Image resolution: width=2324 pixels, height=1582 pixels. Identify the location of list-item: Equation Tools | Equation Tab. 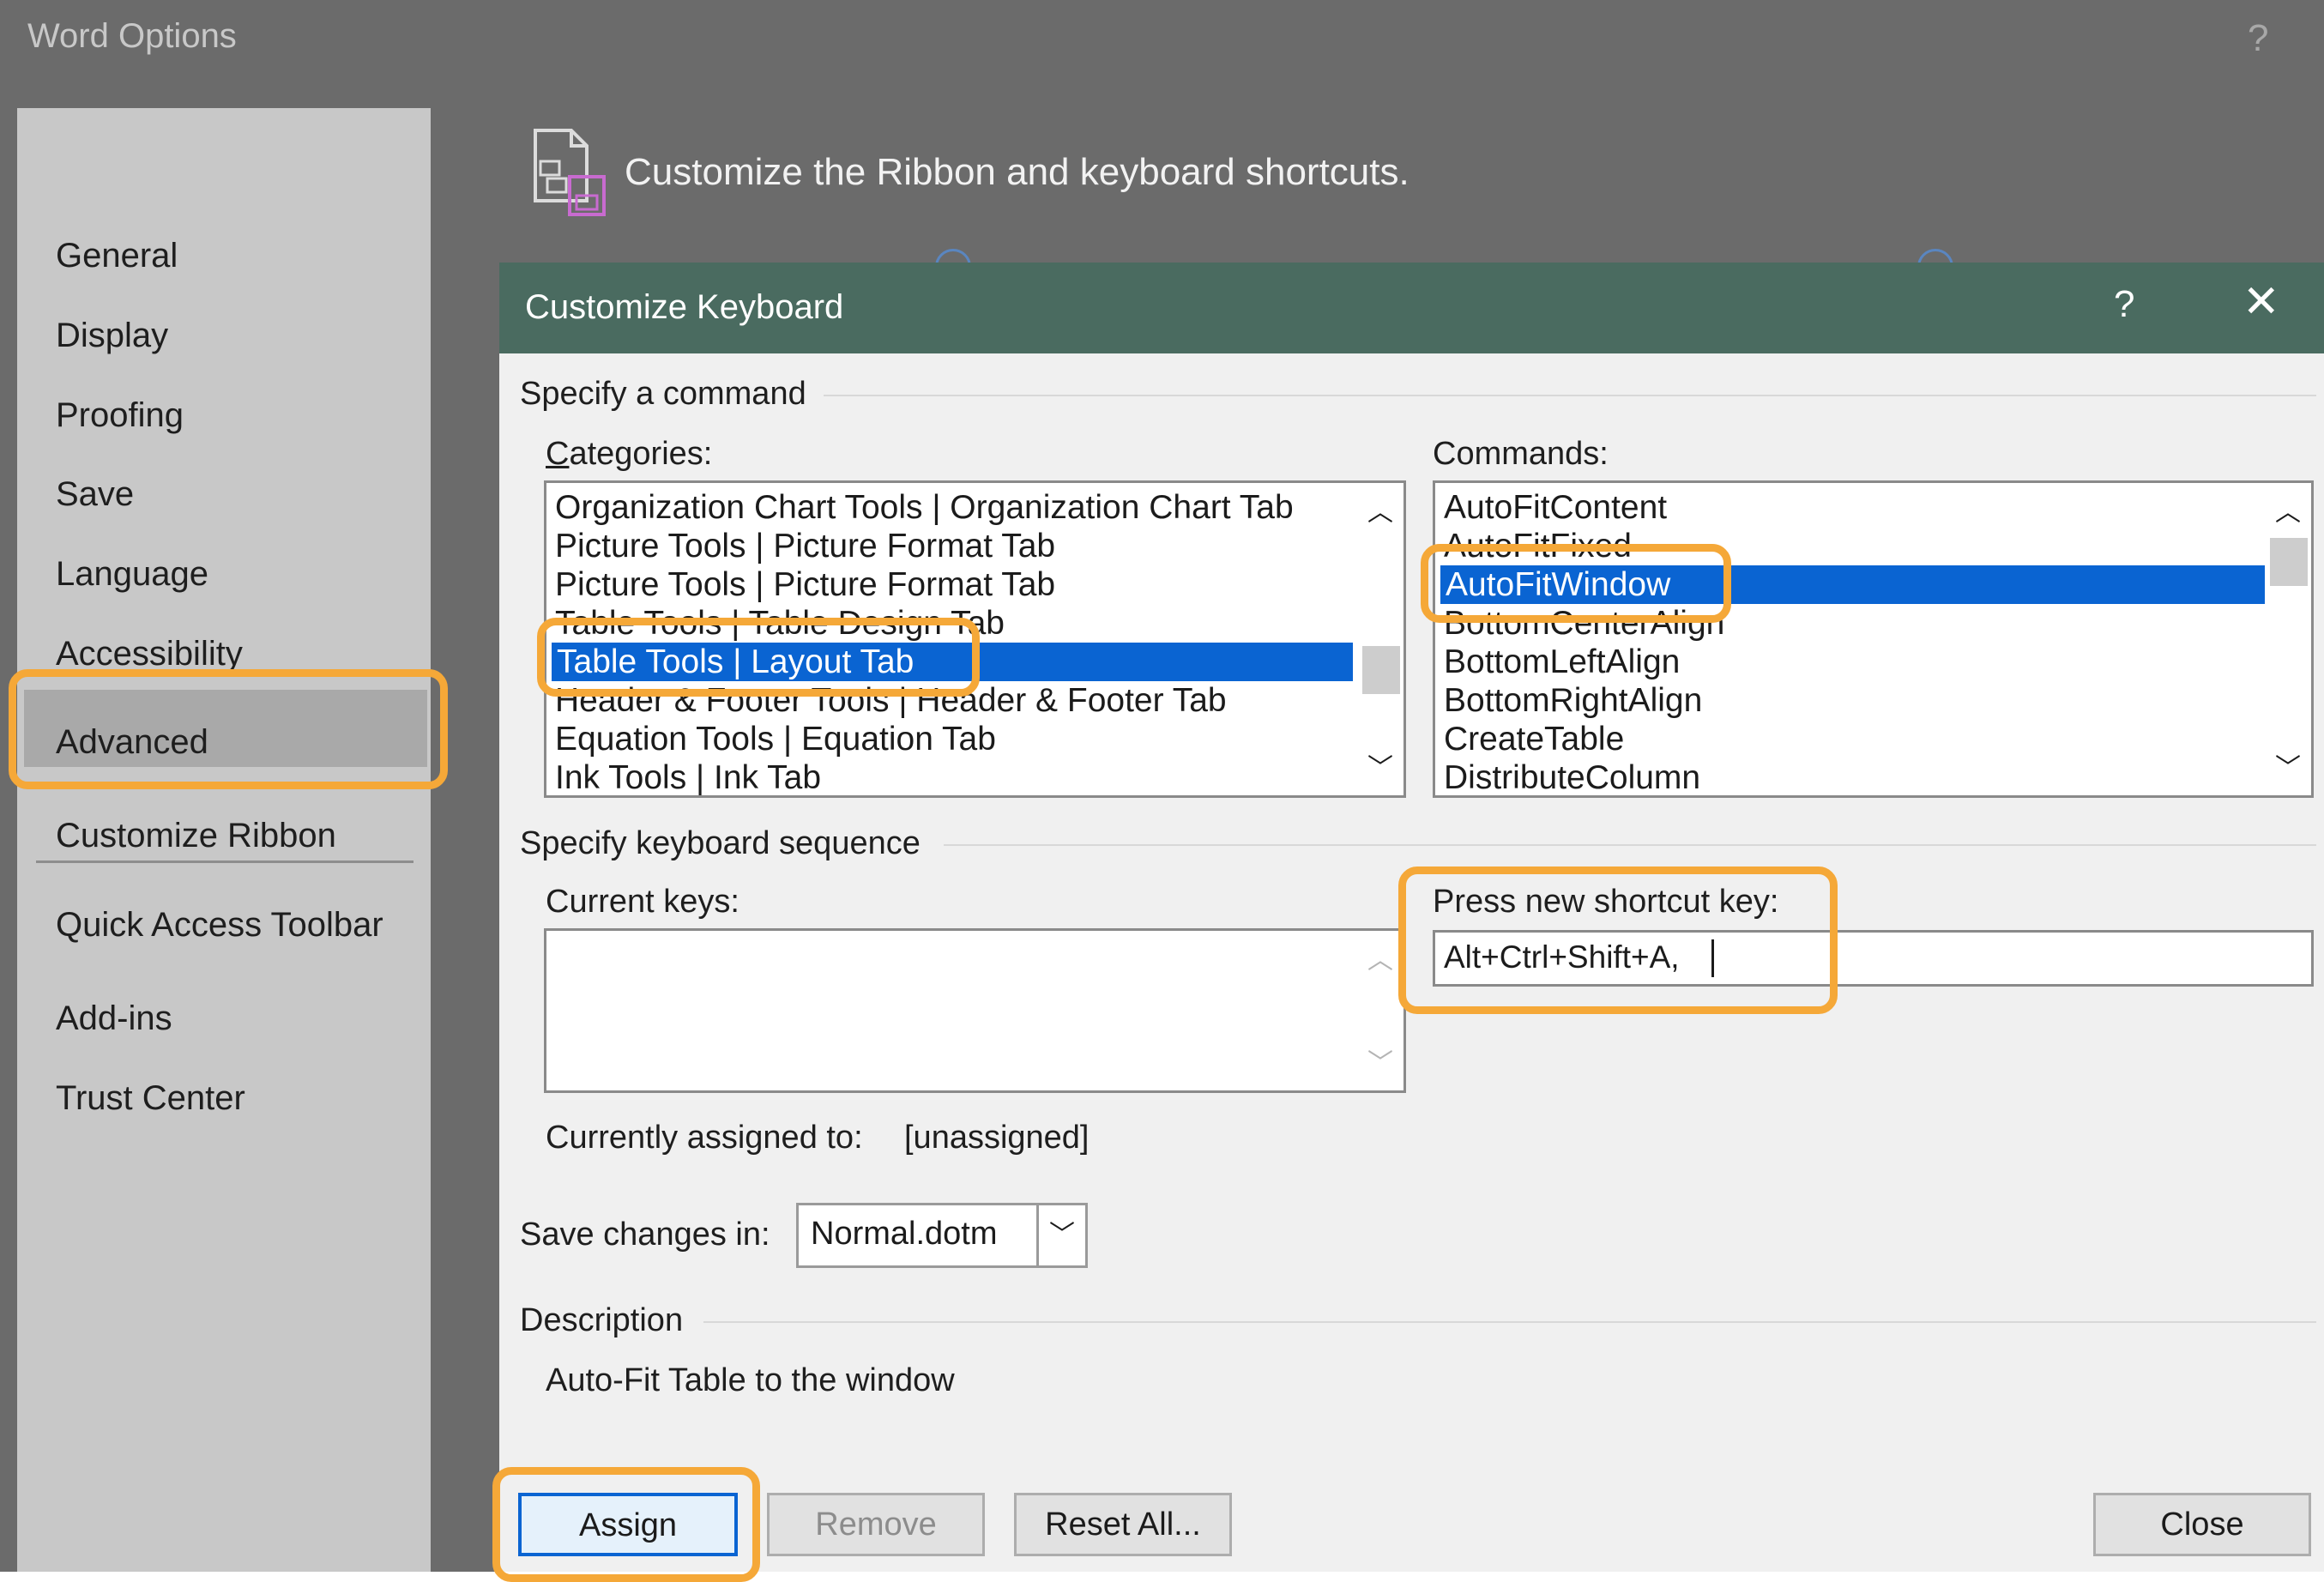
(775, 739).